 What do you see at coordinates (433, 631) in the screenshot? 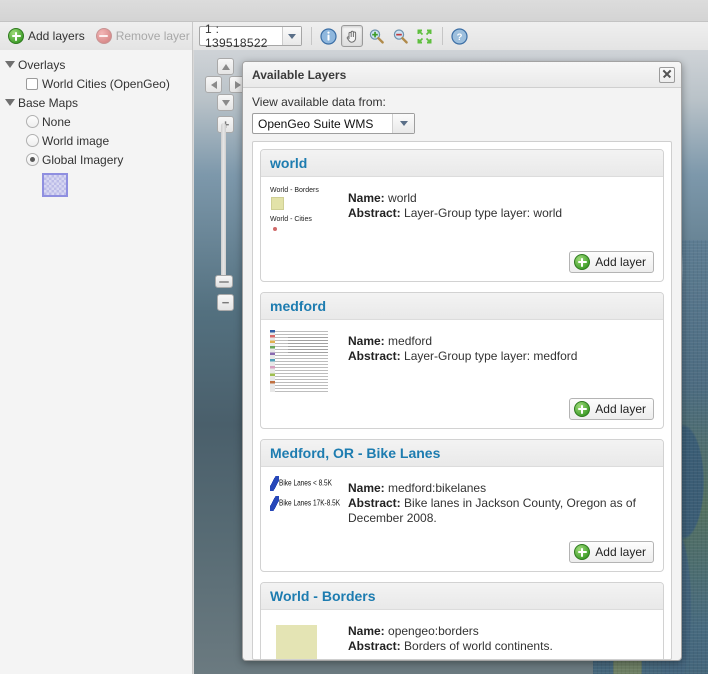
I see `layer-name-value: opengeo:borders` at bounding box center [433, 631].